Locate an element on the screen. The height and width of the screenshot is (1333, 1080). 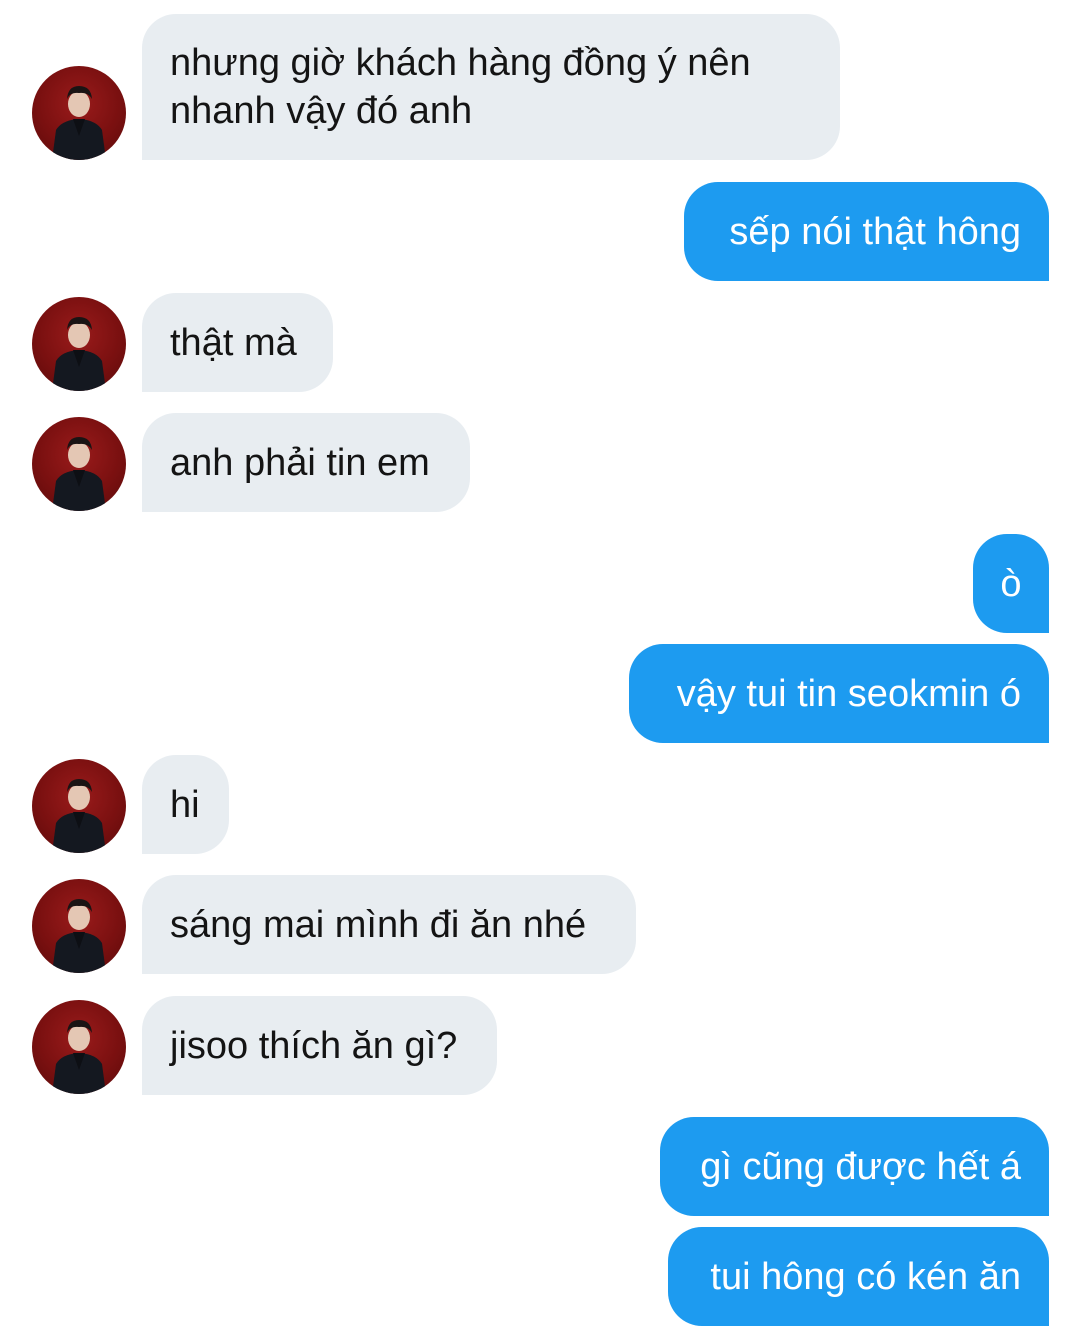
message-text: sáng mai mình đi ăn nhé is located at coordinates (378, 924).